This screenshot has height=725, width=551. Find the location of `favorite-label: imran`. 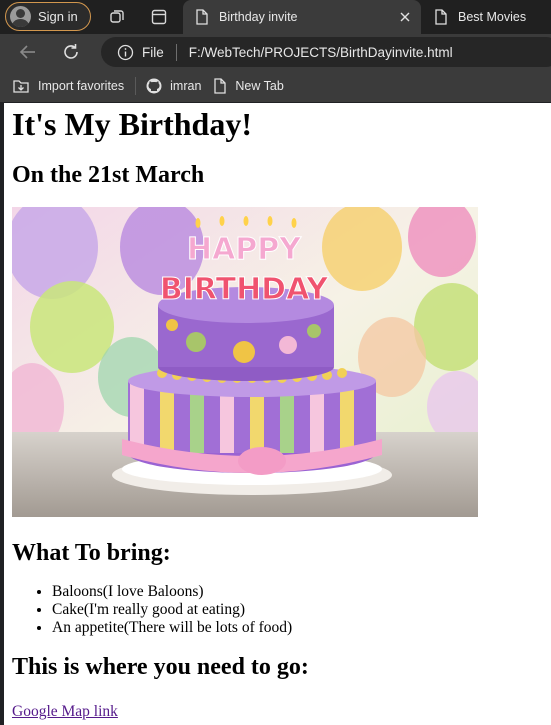

favorite-label: imran is located at coordinates (186, 86).